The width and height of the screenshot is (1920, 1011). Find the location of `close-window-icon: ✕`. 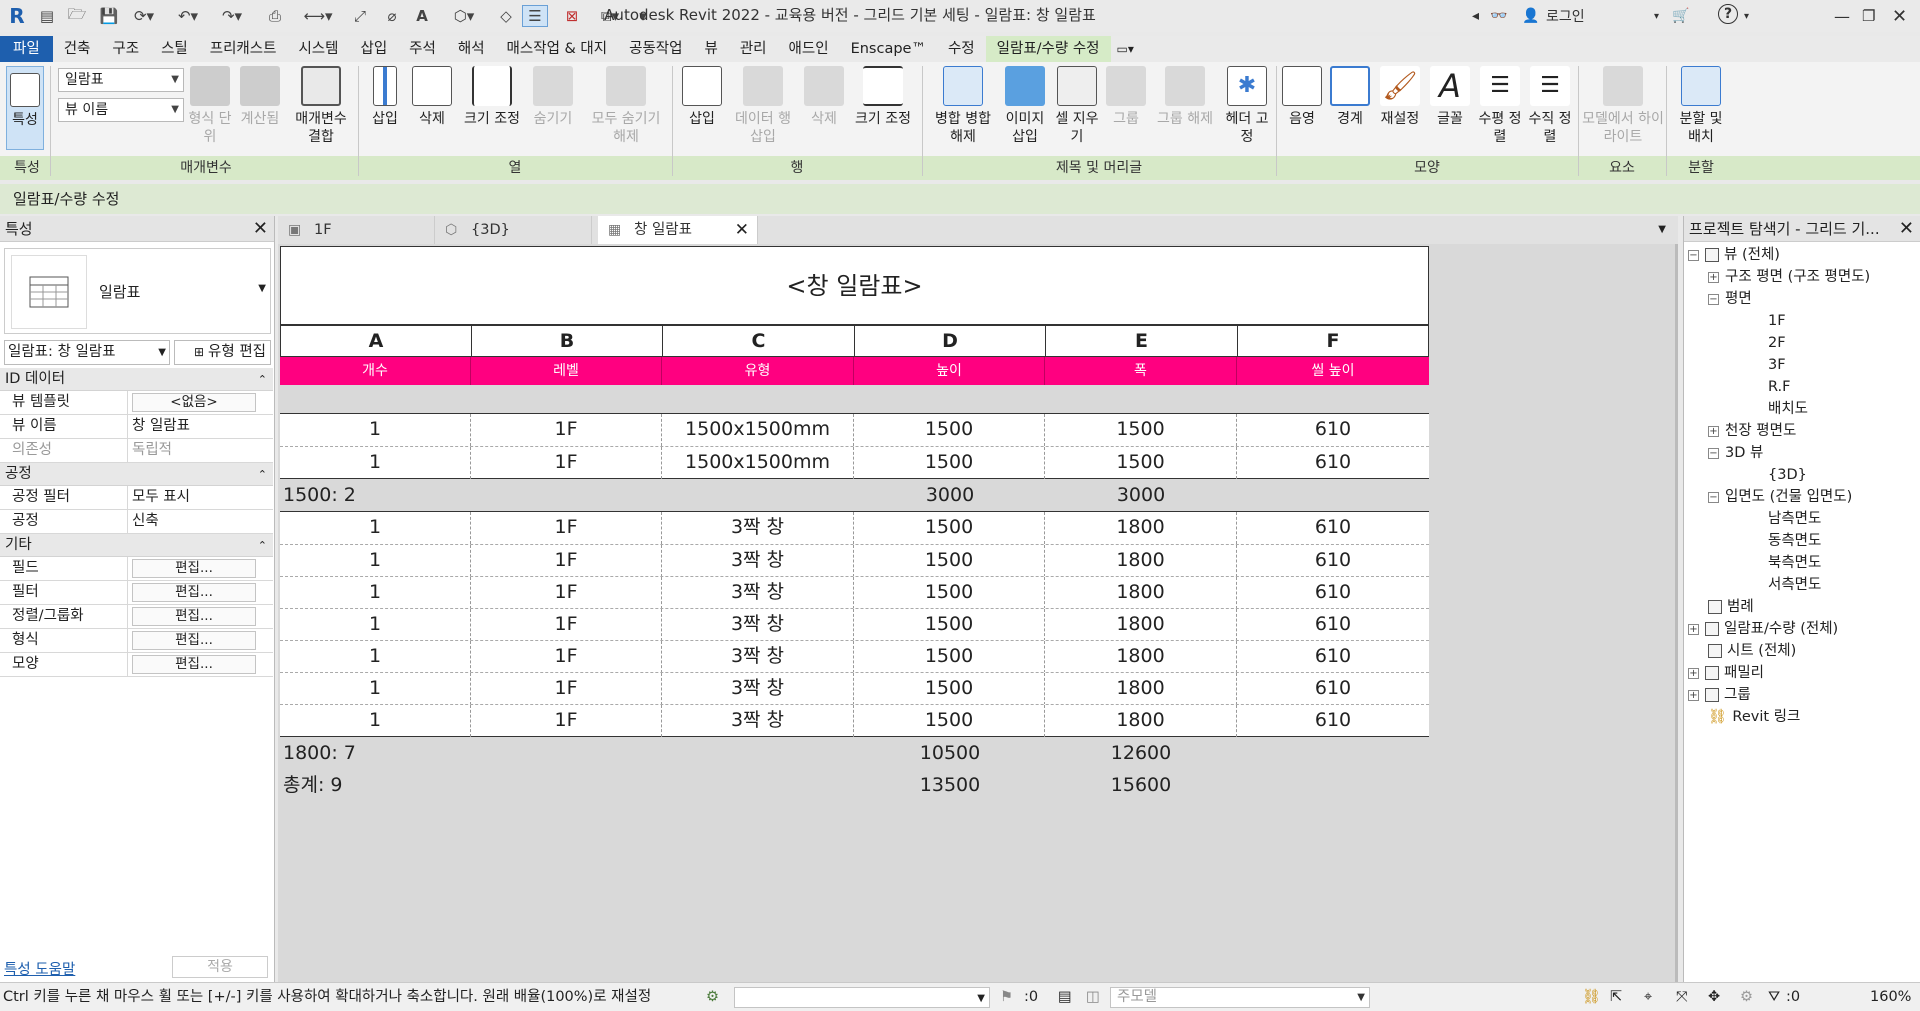

close-window-icon: ✕ is located at coordinates (1899, 16).